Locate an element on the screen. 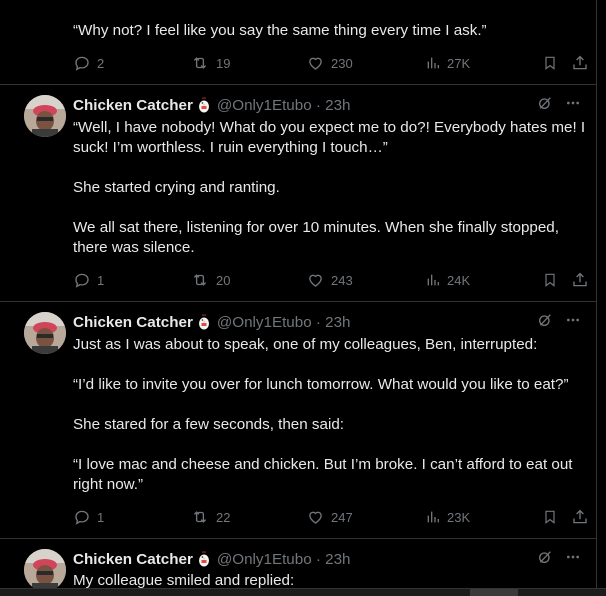 The image size is (606, 596). views-button: 23K is located at coordinates (447, 517).